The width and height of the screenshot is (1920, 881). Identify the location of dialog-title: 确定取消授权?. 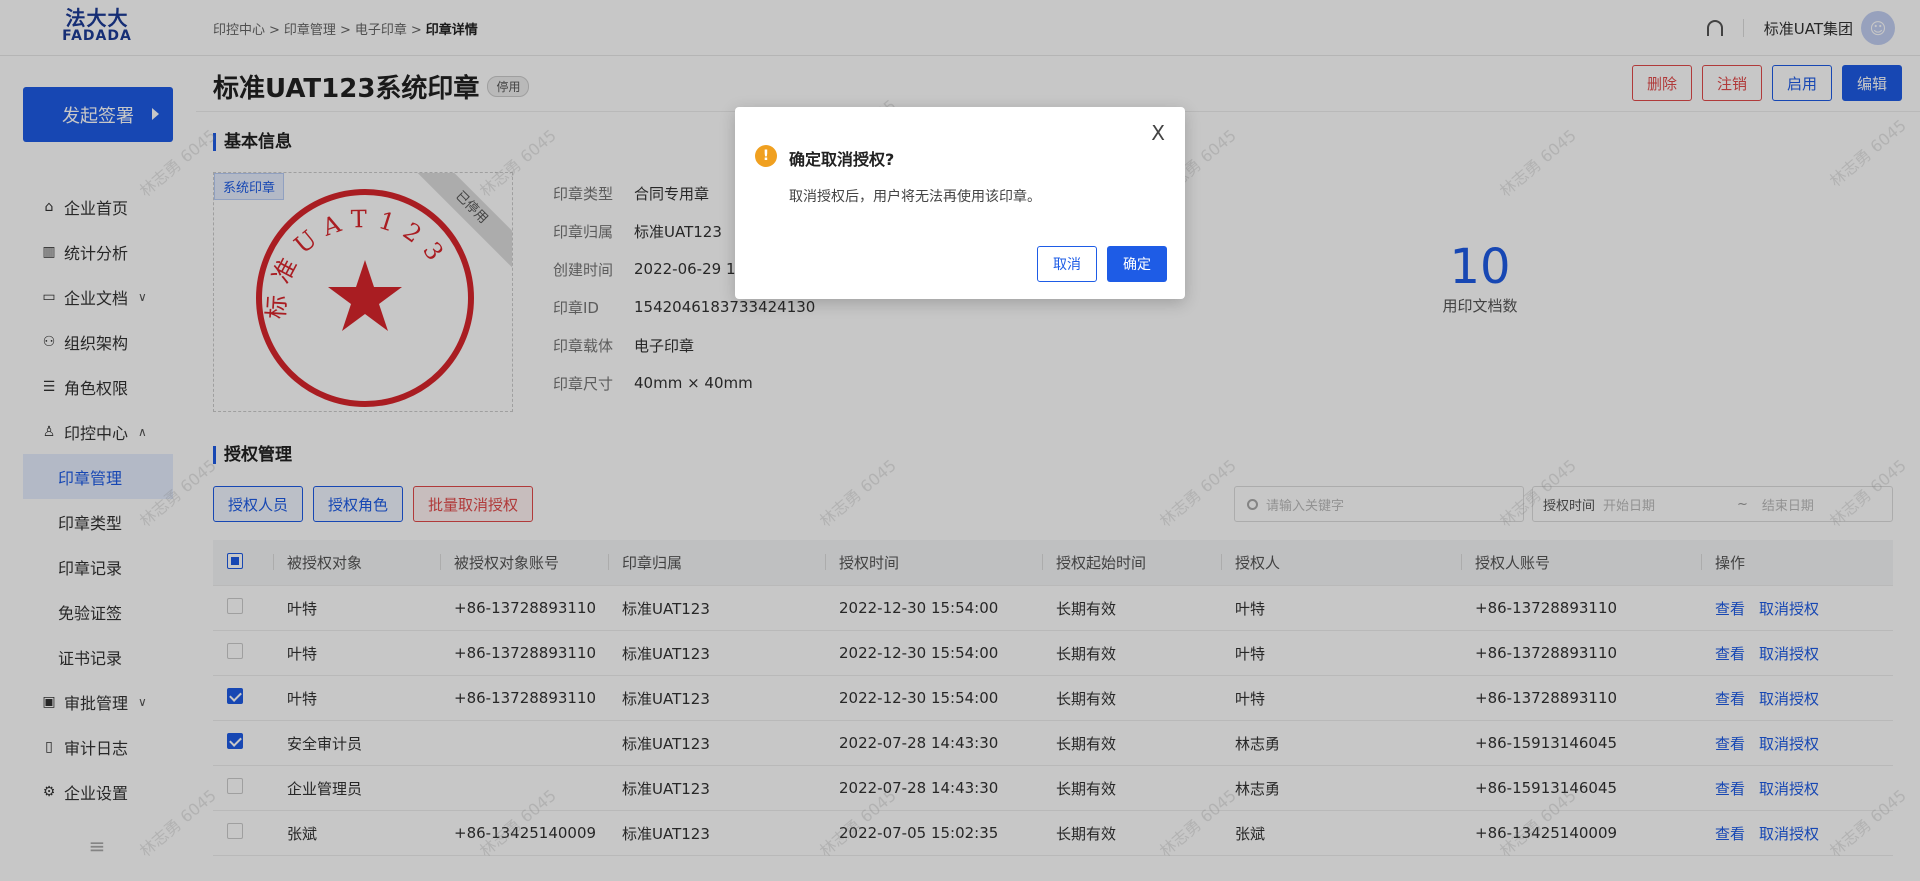
(842, 159).